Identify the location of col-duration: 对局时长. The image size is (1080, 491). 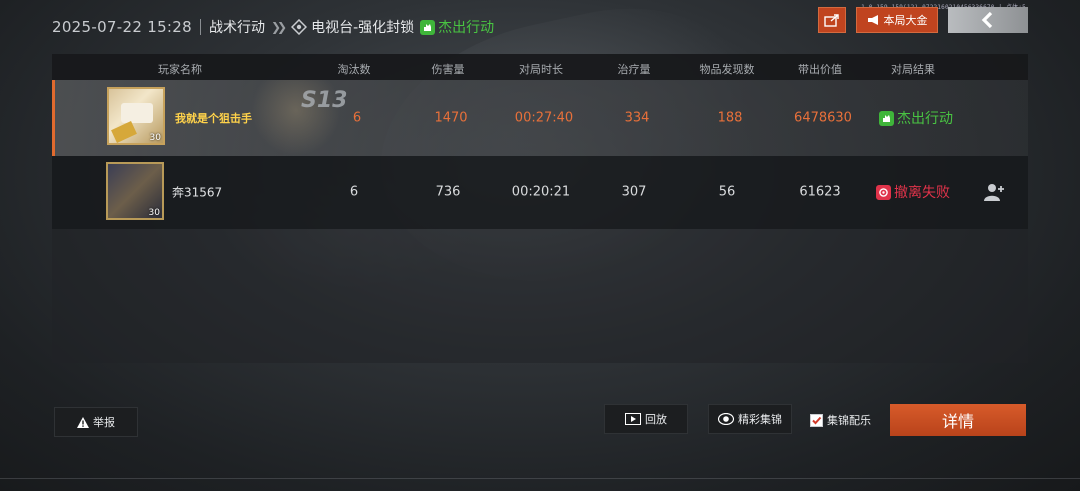
(541, 69).